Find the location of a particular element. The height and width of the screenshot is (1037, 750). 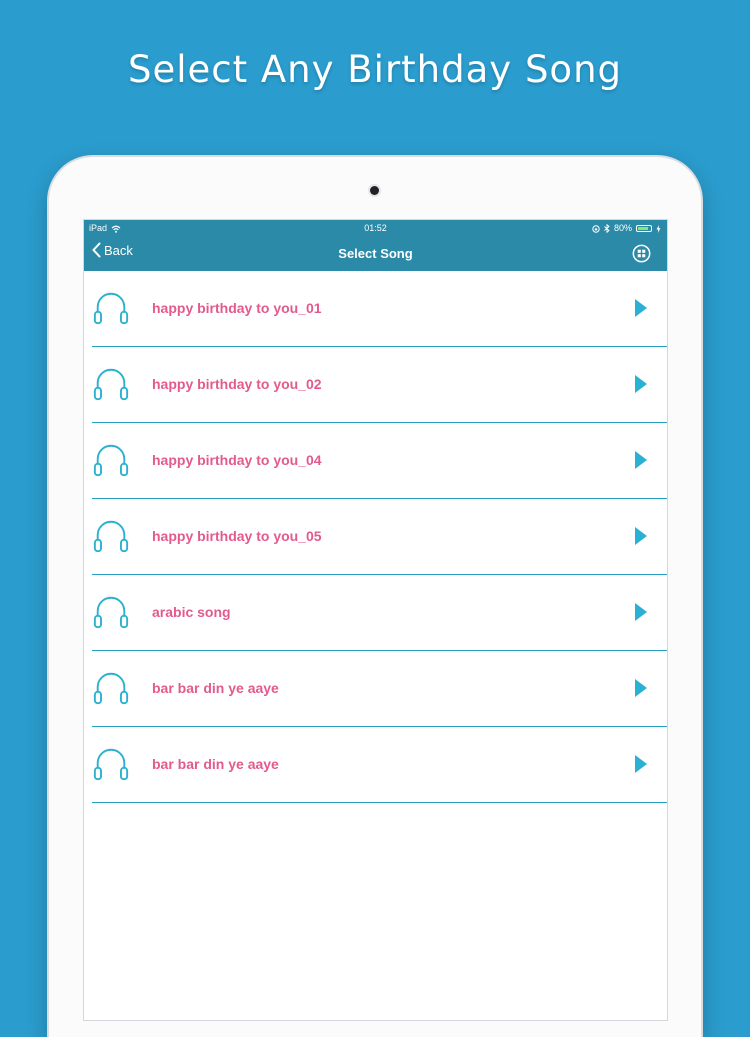

status-bar: iPad 01:52 80% is located at coordinates (375, 228).